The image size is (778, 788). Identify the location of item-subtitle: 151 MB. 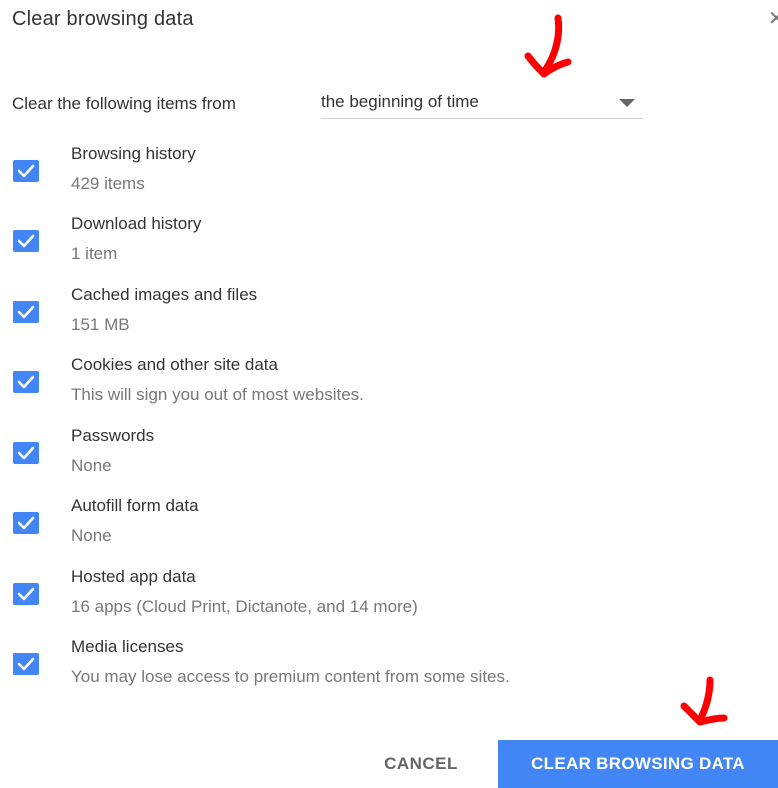
(100, 324).